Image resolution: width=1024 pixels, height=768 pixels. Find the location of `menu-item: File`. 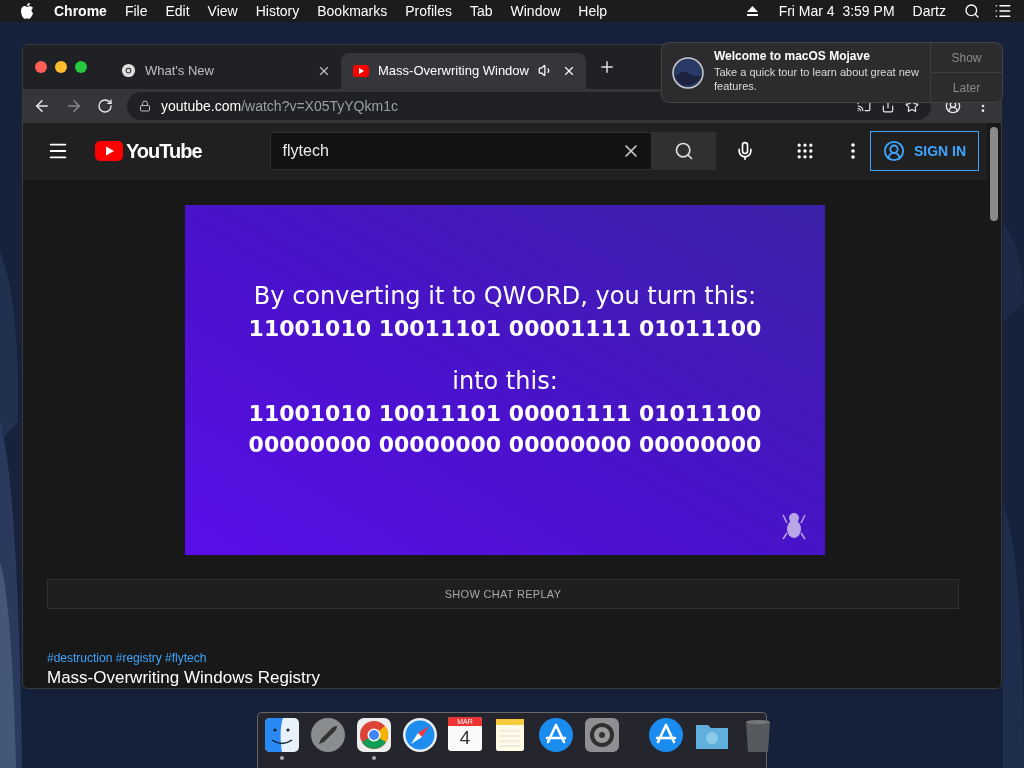

menu-item: File is located at coordinates (136, 10).